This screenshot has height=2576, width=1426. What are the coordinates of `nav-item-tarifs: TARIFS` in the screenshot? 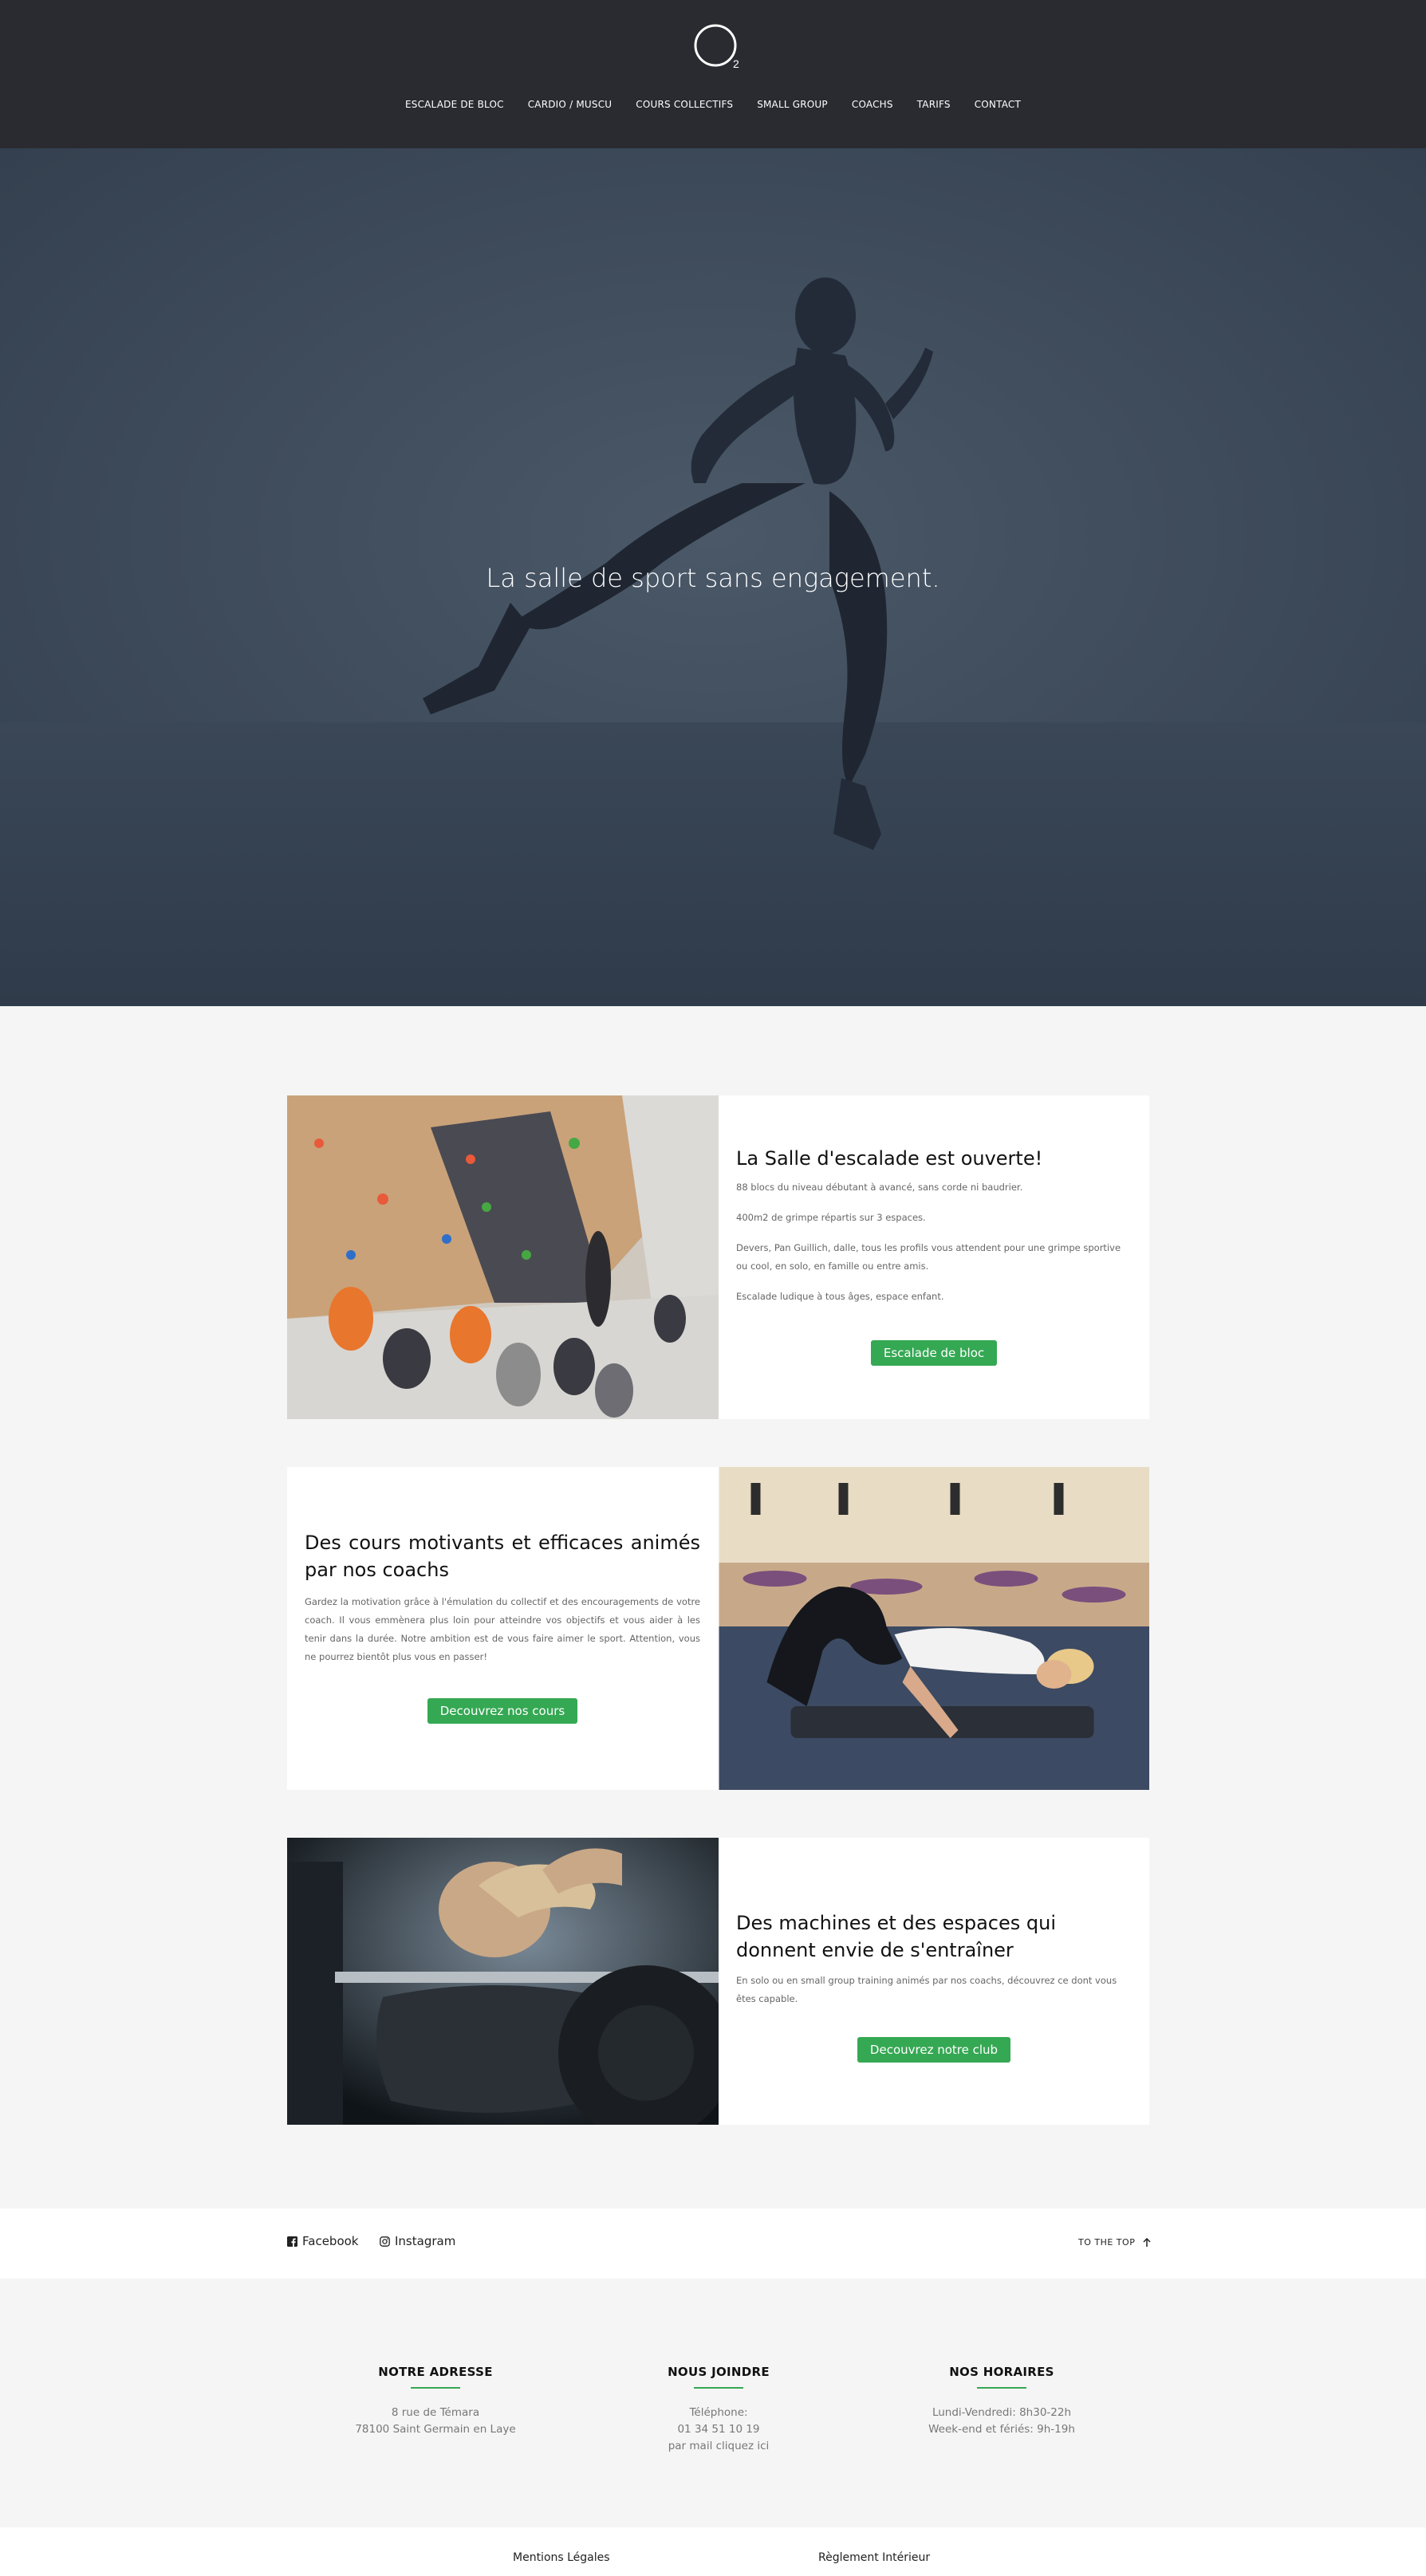 It's located at (934, 105).